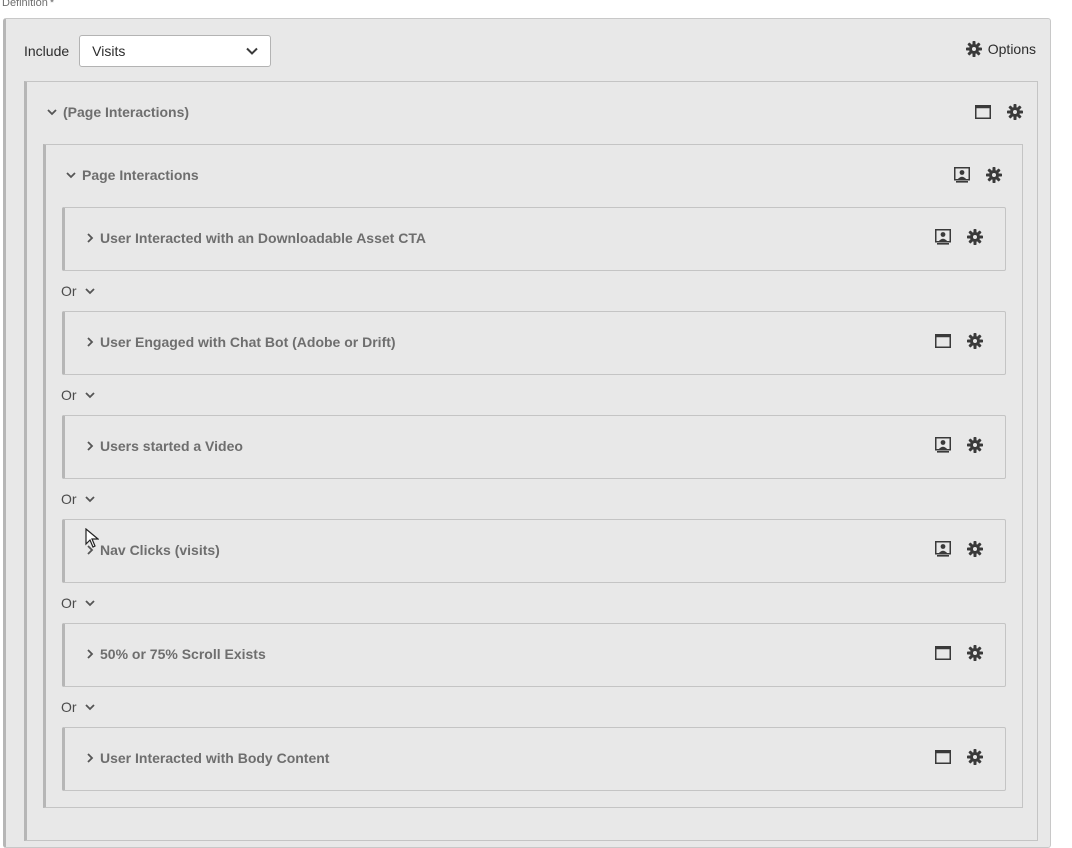 This screenshot has height=848, width=1072. Describe the element at coordinates (215, 758) in the screenshot. I see `rule-title: User Interacted with Body Content` at that location.